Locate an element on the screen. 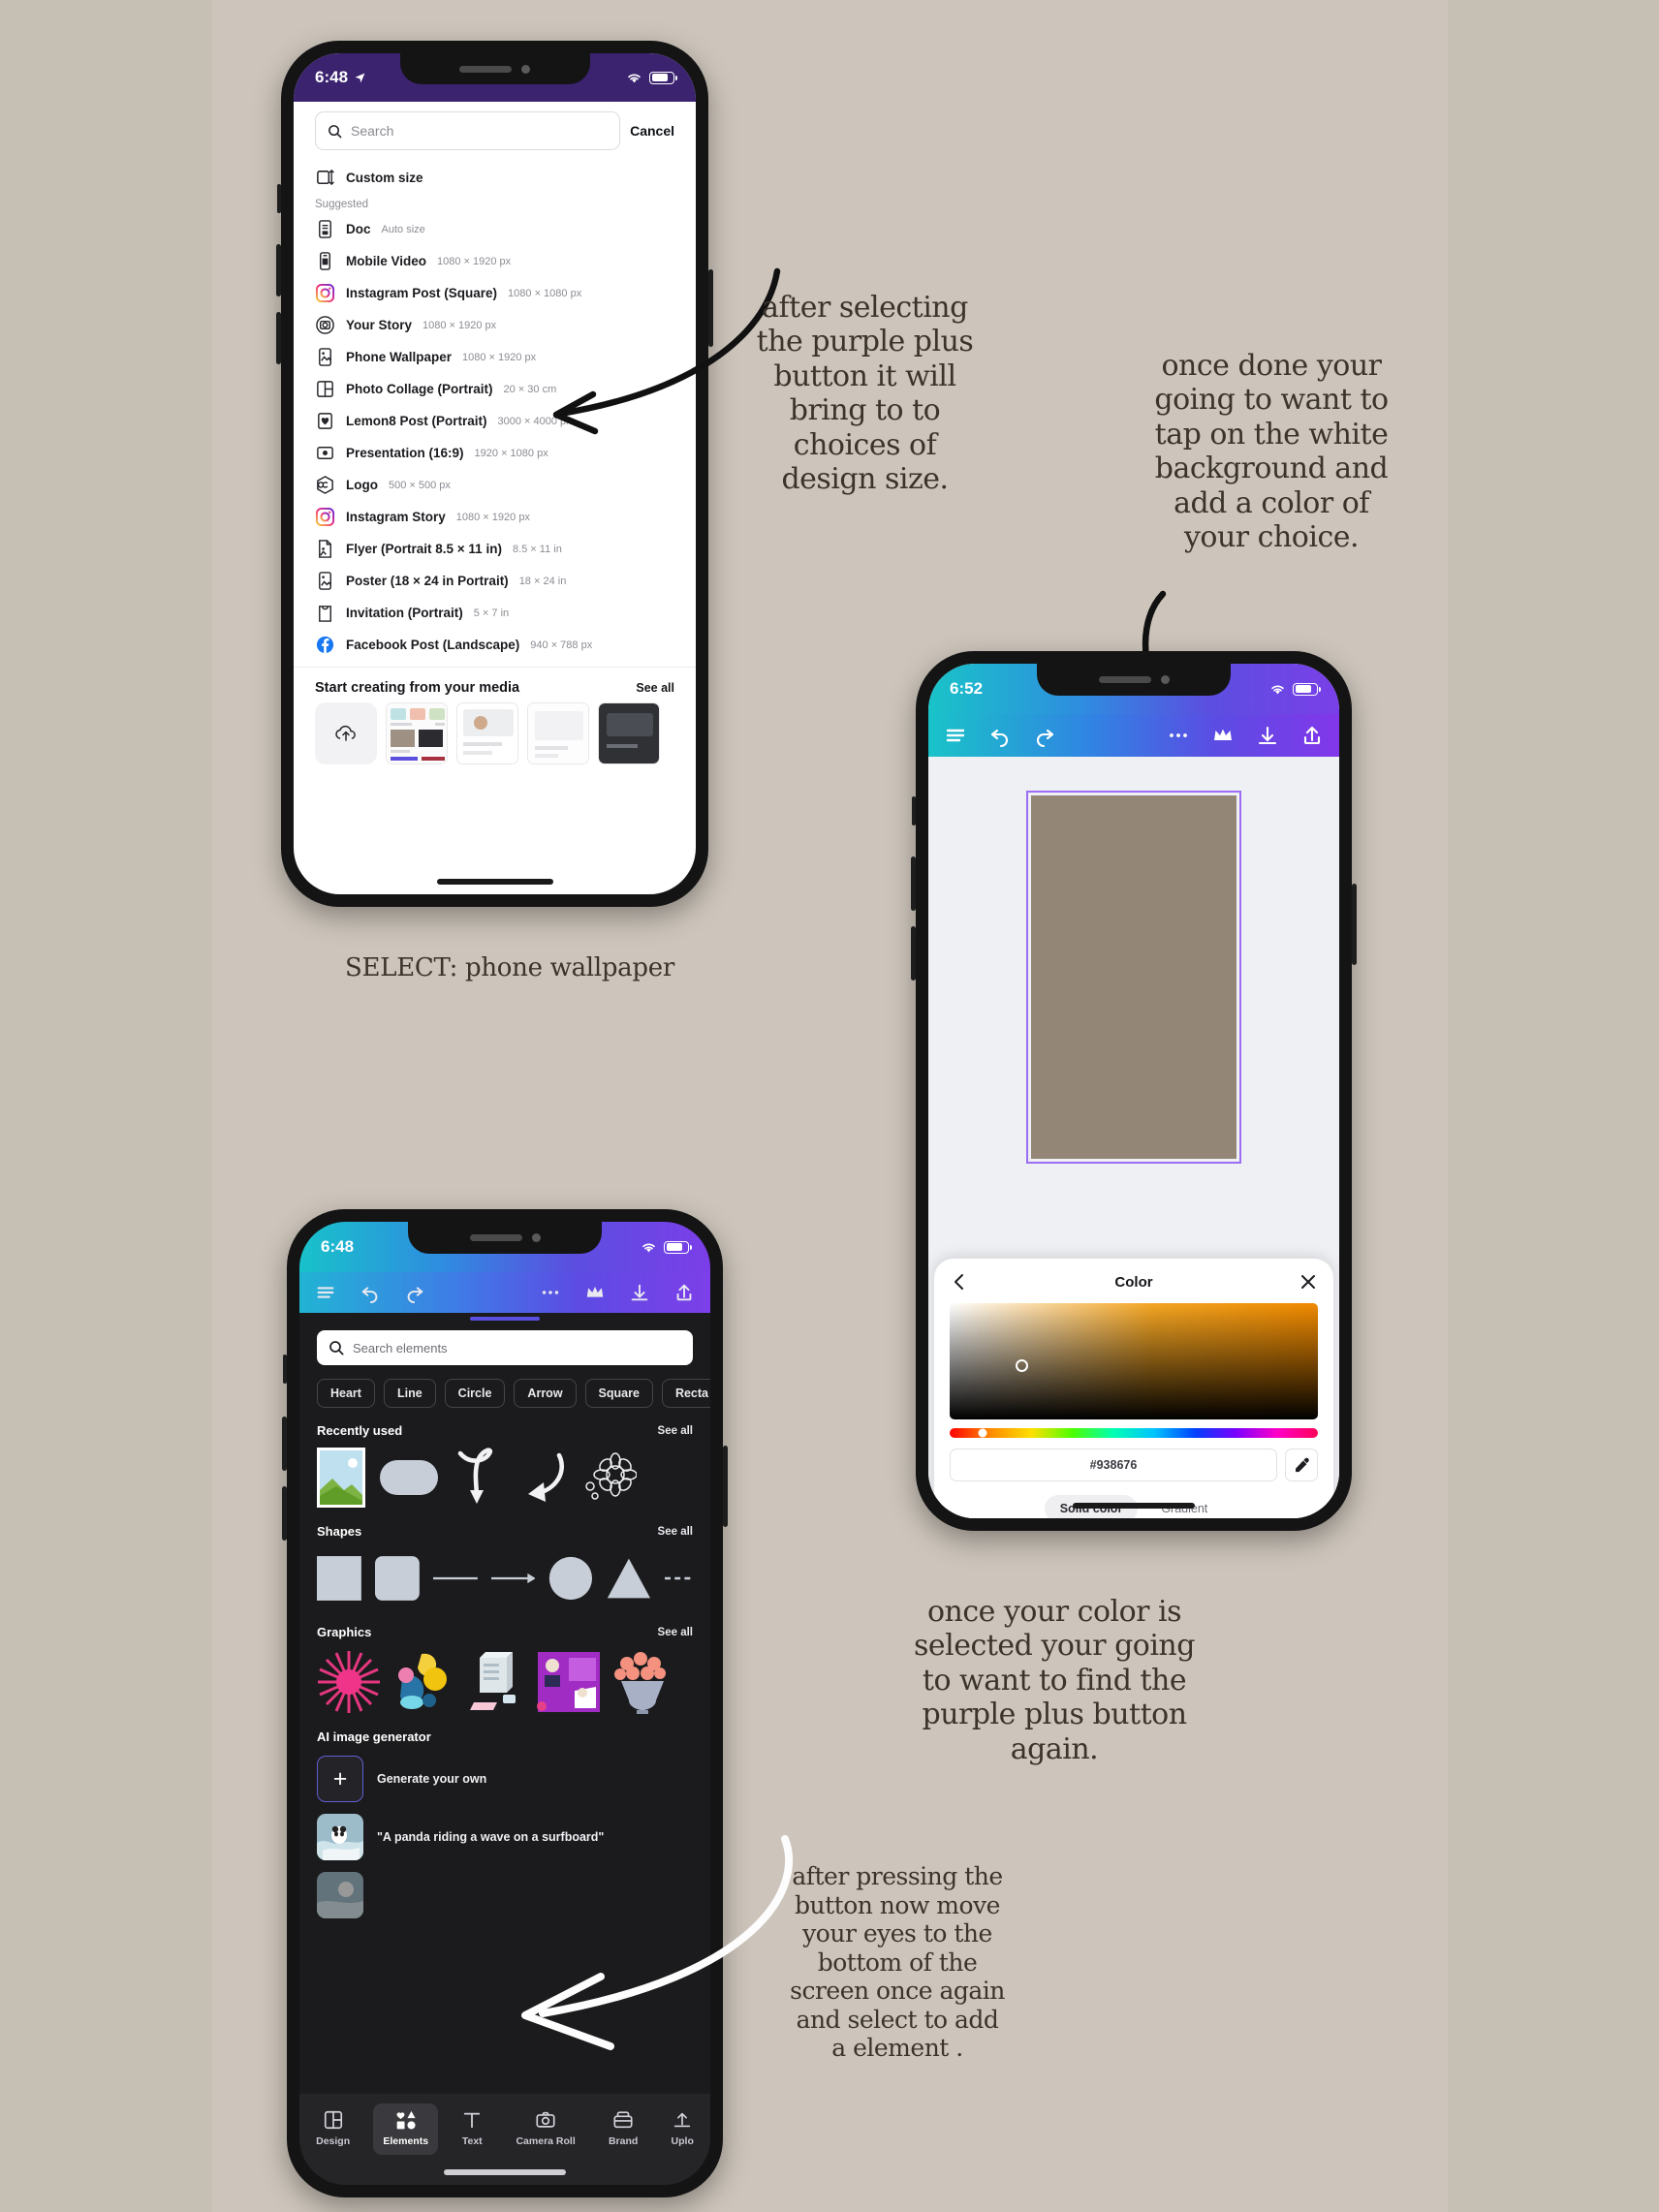  element-flower-line-art is located at coordinates (609, 1477).